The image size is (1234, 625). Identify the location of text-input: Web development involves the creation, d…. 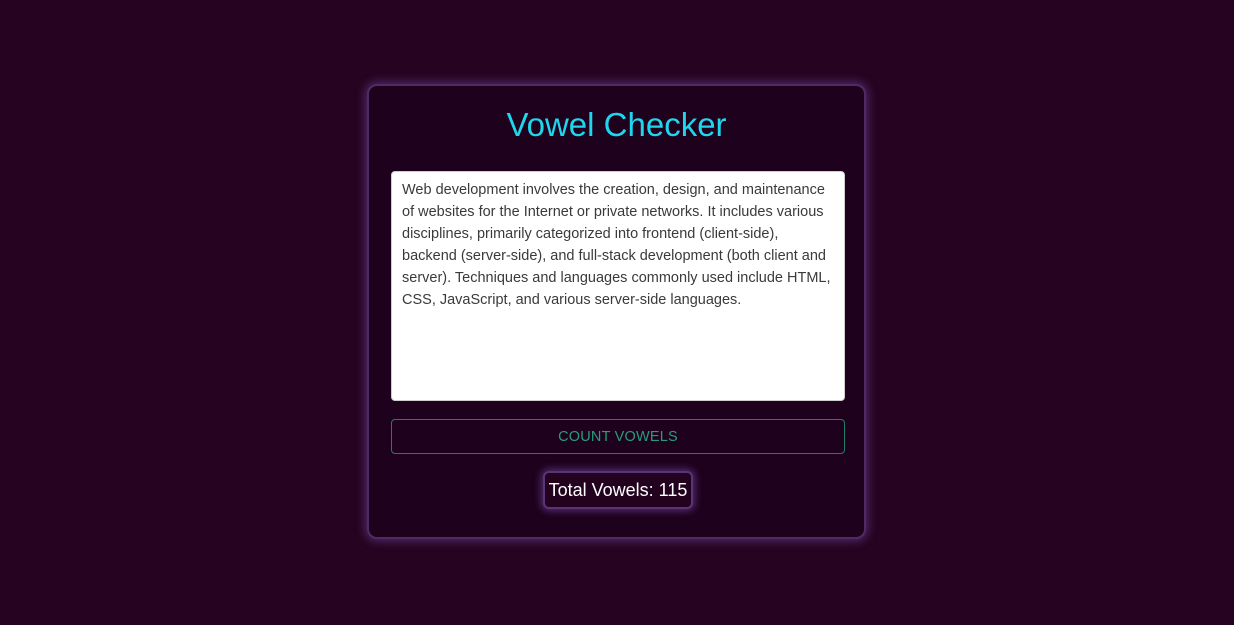
(618, 286).